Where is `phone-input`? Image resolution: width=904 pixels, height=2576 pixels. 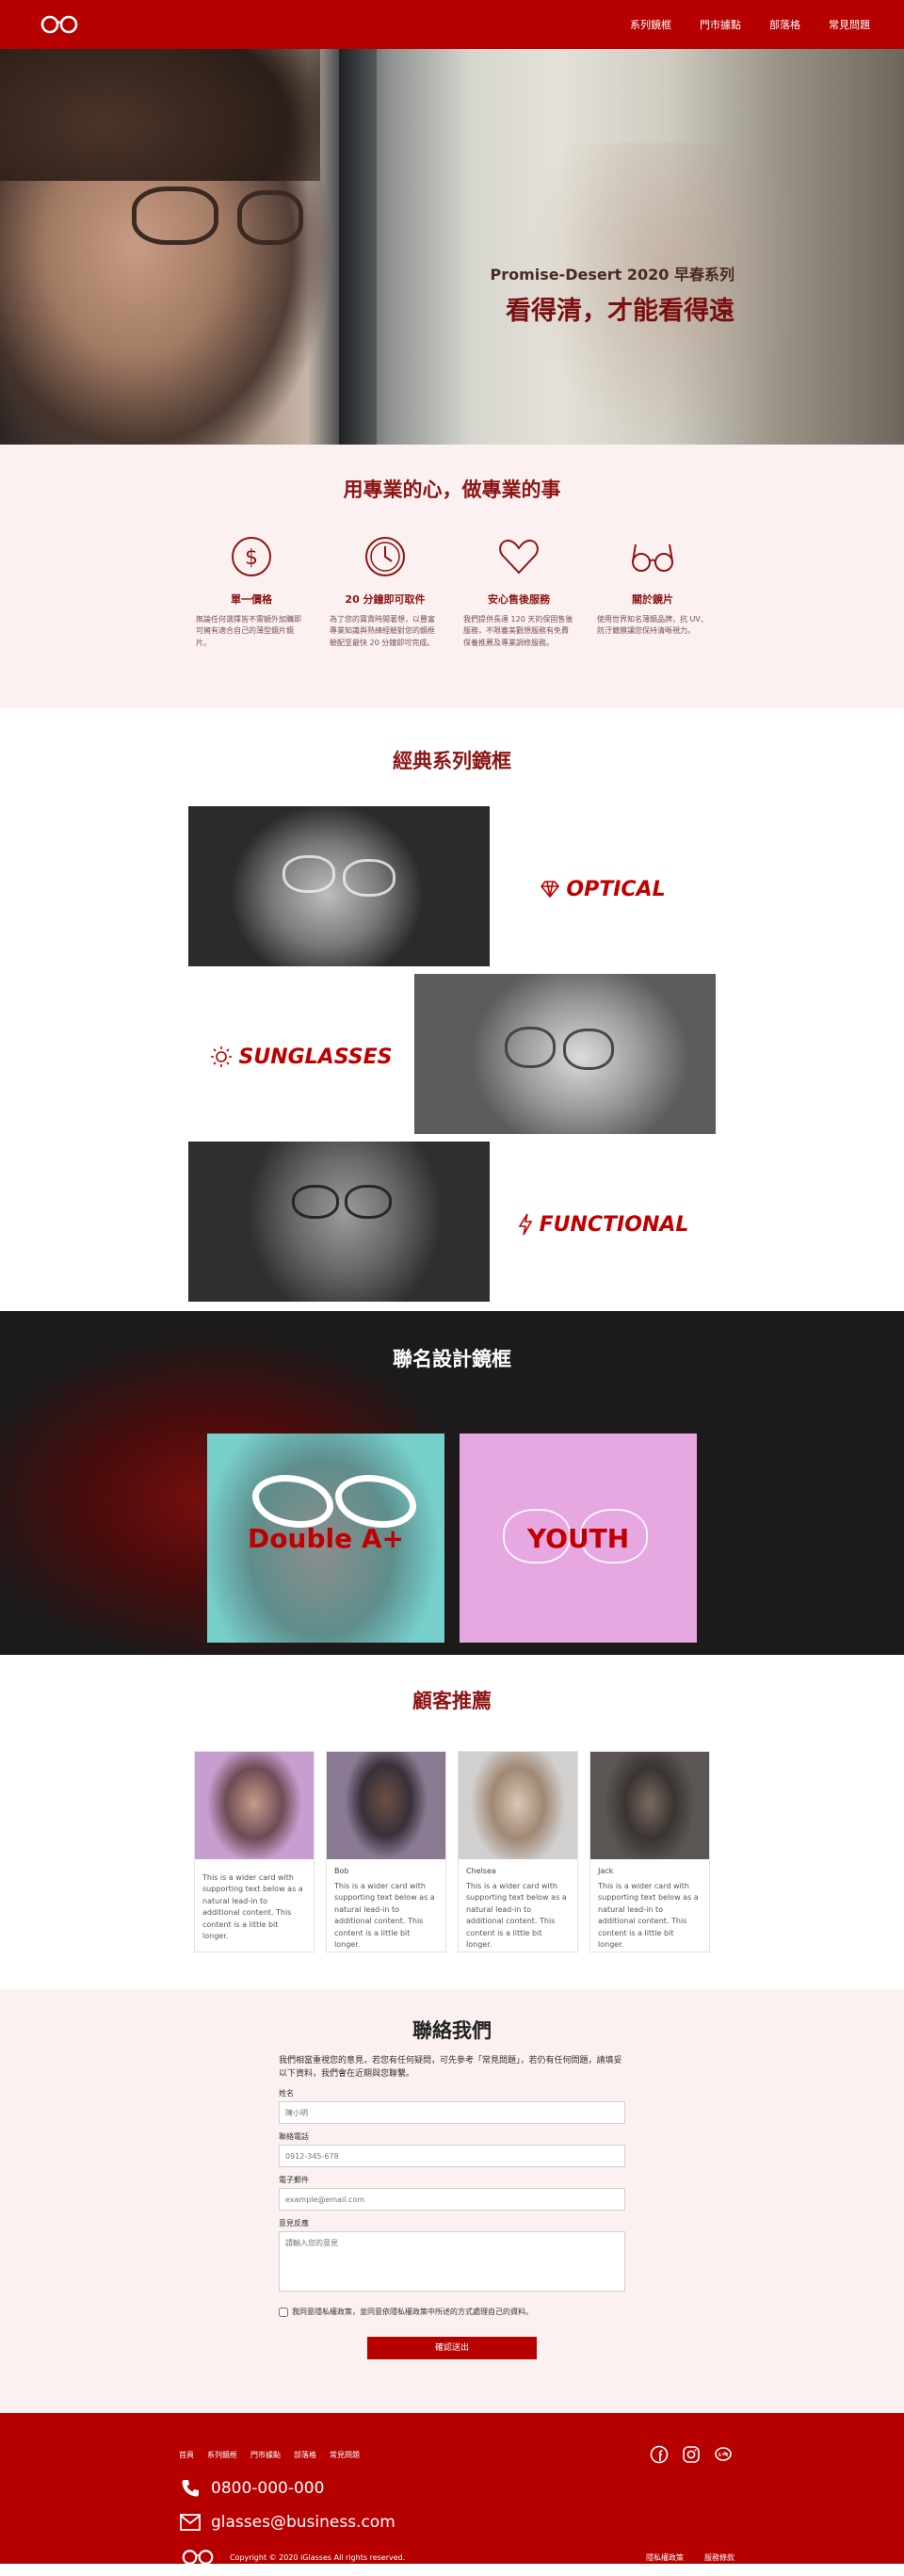
phone-input is located at coordinates (452, 2156).